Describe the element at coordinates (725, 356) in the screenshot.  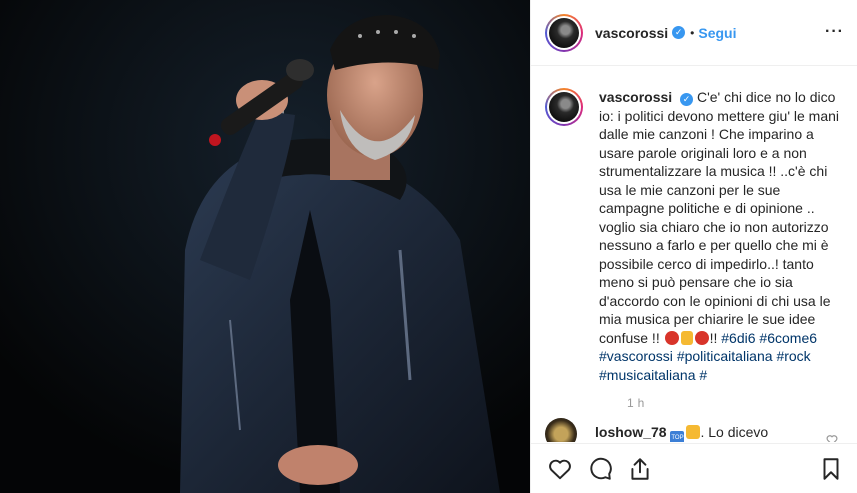
I see `hashtag-link: #politicaitaliana` at that location.